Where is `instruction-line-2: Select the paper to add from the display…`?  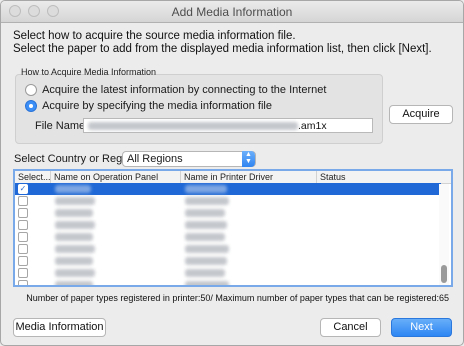 instruction-line-2: Select the paper to add from the display… is located at coordinates (222, 49).